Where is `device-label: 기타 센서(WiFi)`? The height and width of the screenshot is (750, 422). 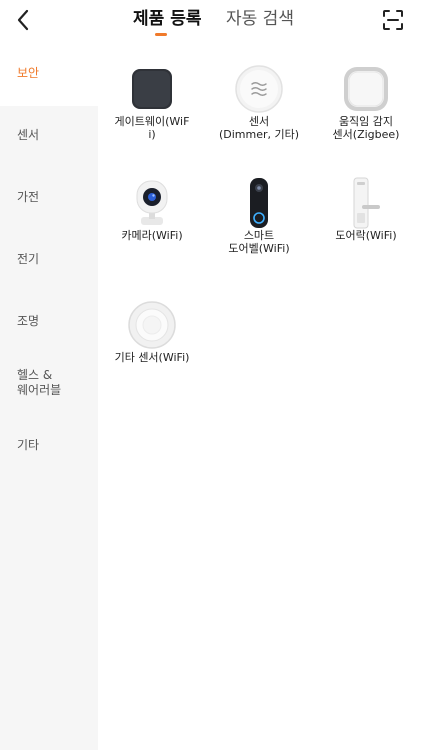 device-label: 기타 센서(WiFi) is located at coordinates (152, 357).